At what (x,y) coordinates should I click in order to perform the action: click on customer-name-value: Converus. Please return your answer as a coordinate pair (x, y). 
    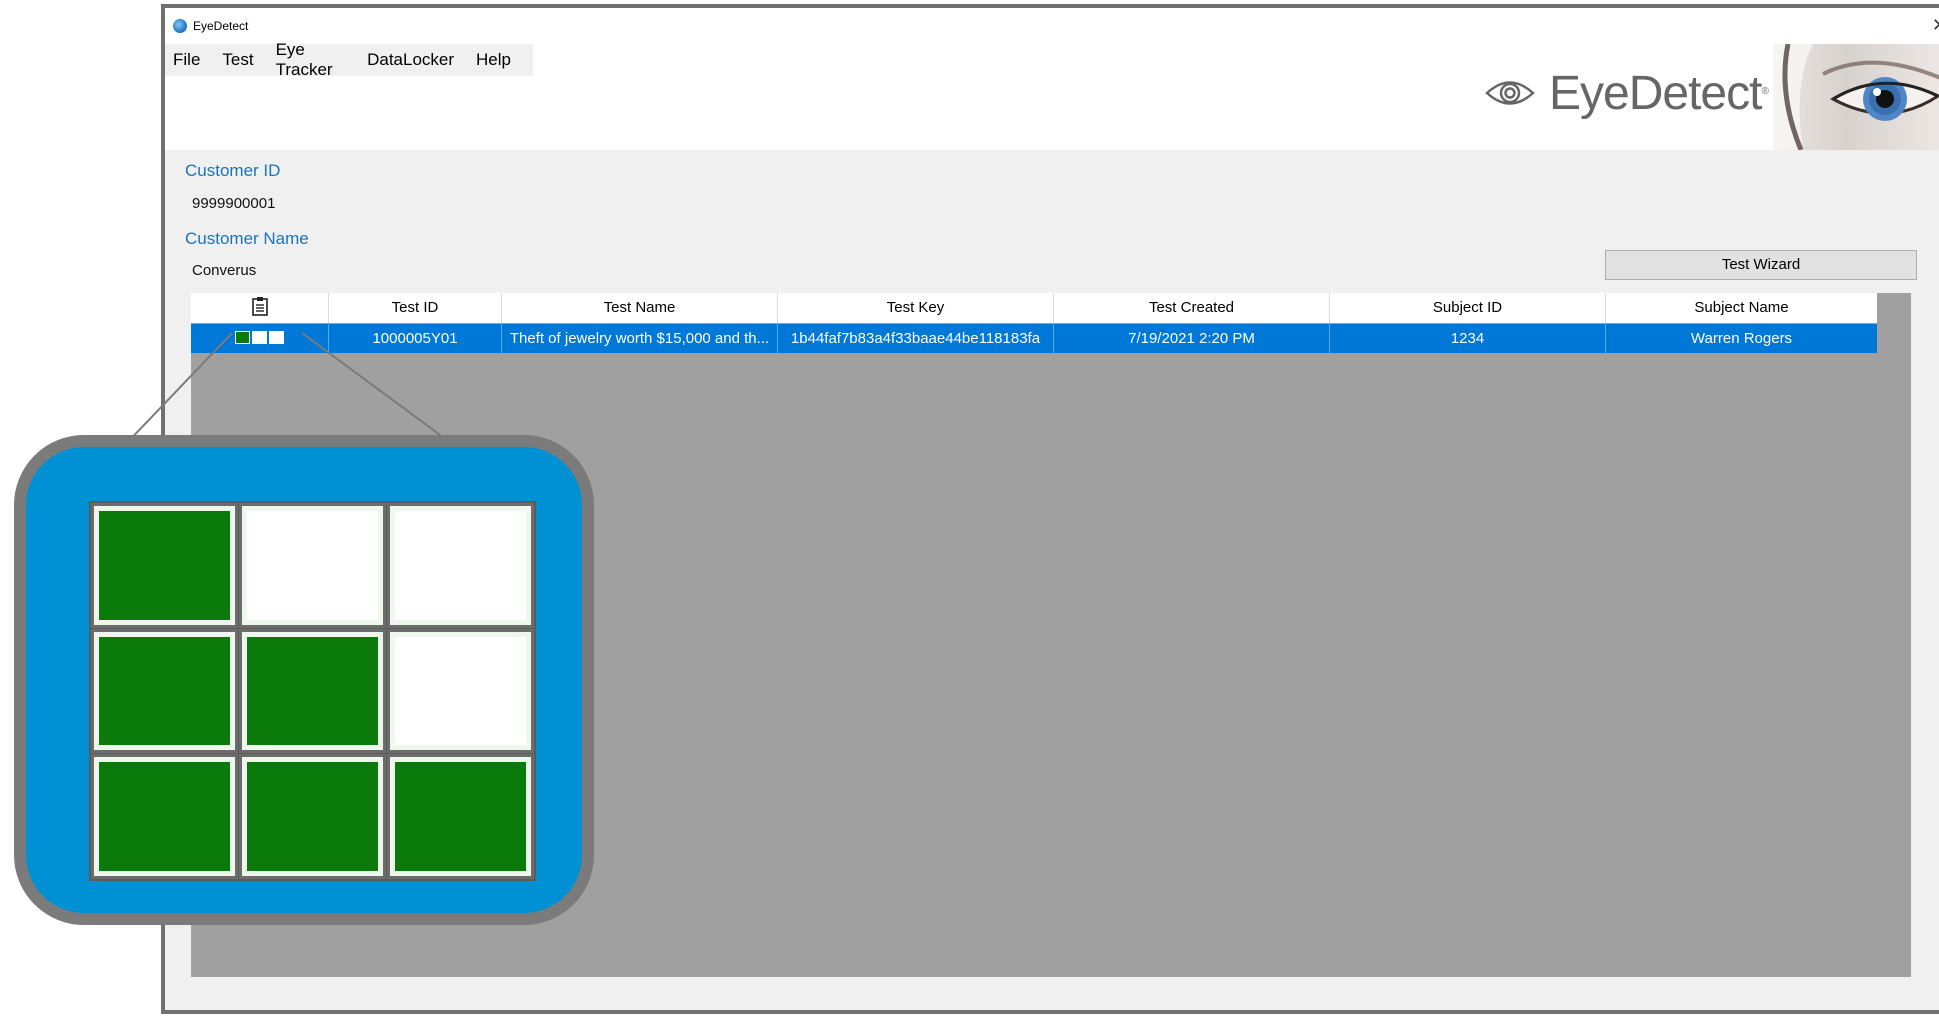
    Looking at the image, I should click on (224, 270).